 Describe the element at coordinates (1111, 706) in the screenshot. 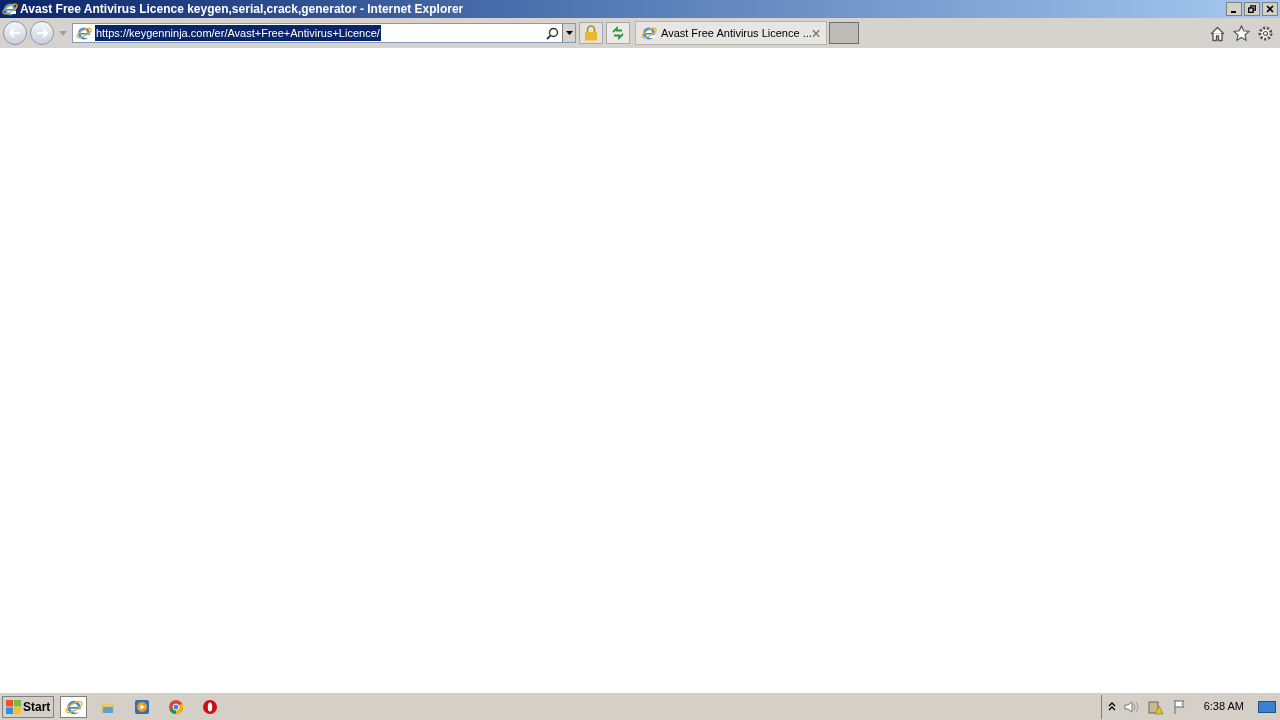

I see `chevron-up-icon` at that location.